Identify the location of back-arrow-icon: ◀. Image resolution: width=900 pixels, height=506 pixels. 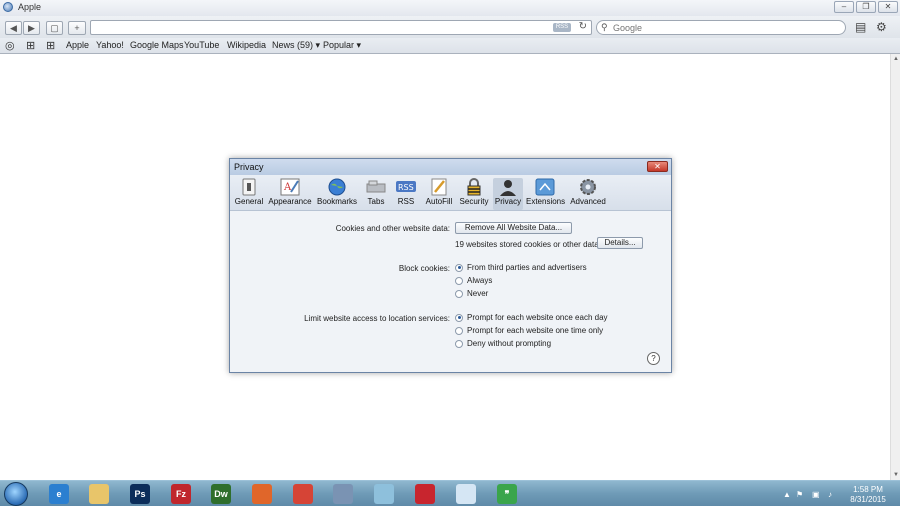
(13, 28).